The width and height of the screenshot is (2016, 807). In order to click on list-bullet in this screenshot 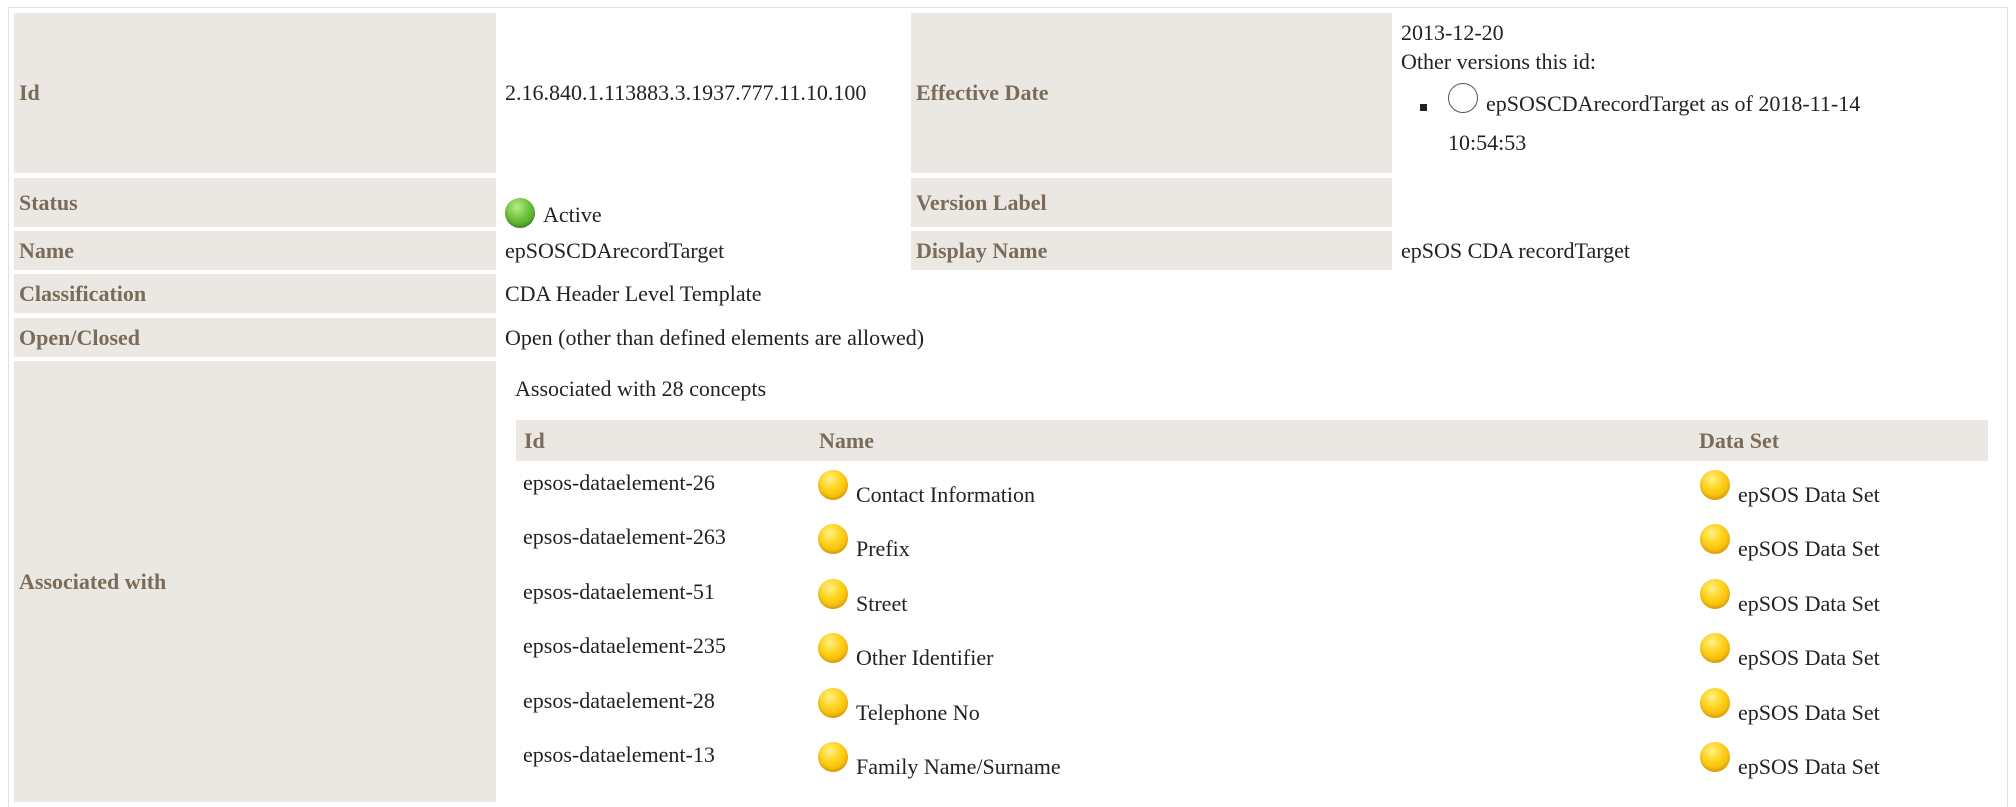, I will do `click(1423, 107)`.